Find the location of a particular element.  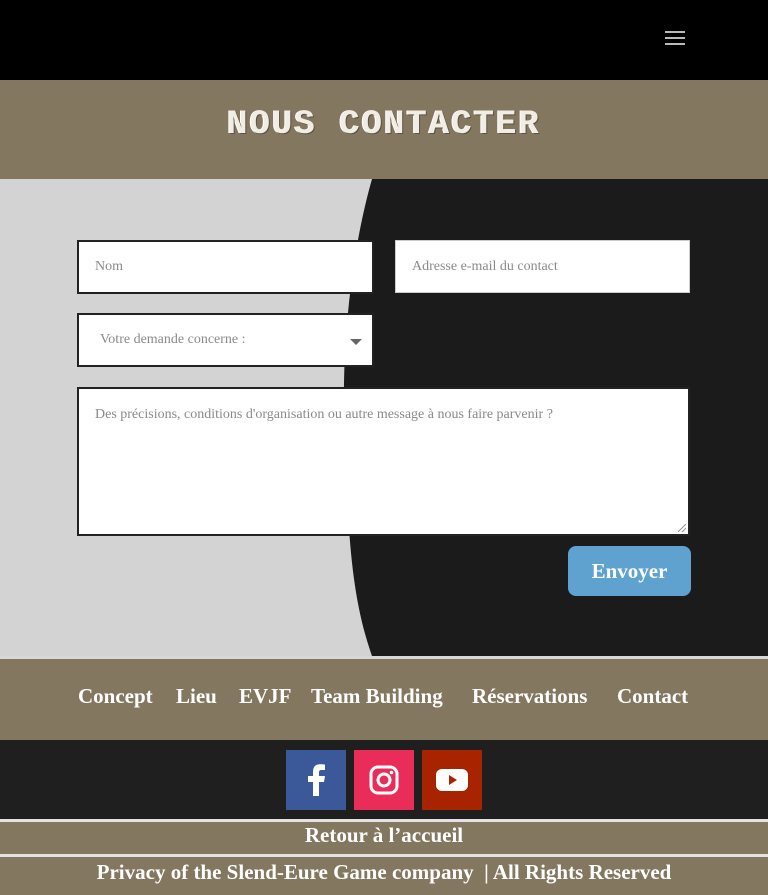

name-placeholder: Nom is located at coordinates (109, 266).